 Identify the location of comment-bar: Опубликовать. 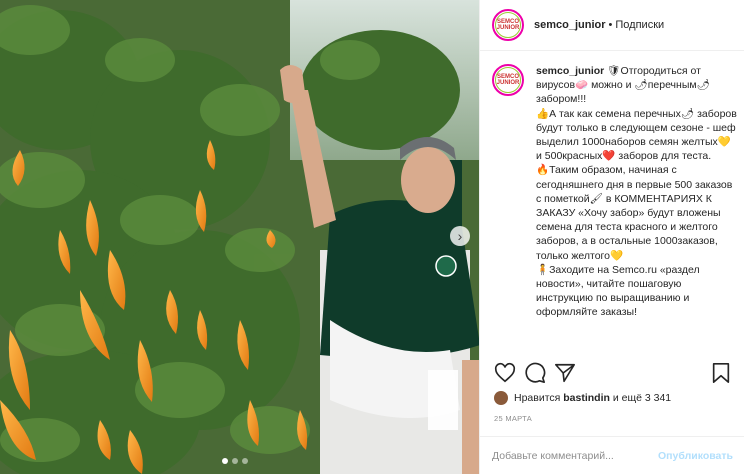
(612, 455).